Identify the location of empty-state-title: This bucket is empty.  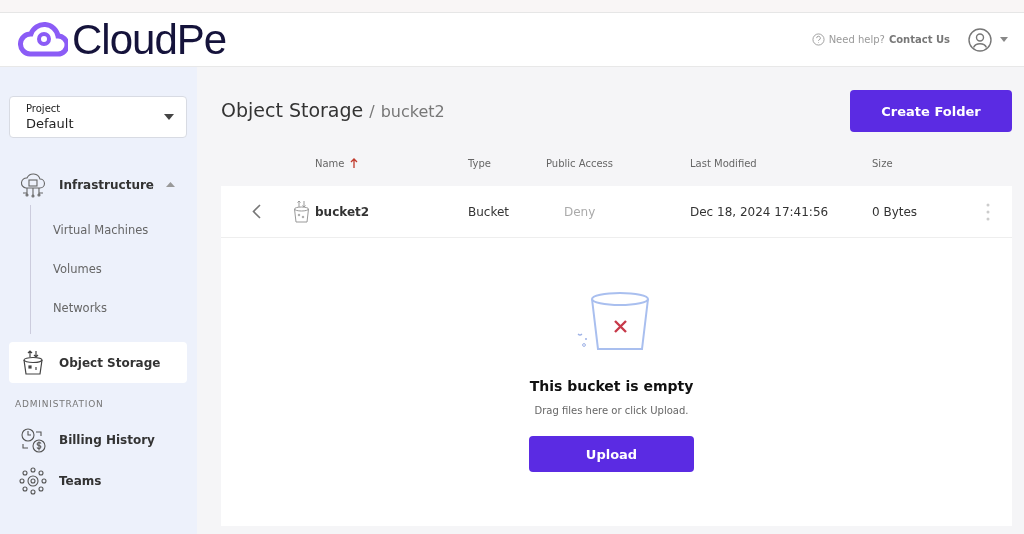
(611, 386).